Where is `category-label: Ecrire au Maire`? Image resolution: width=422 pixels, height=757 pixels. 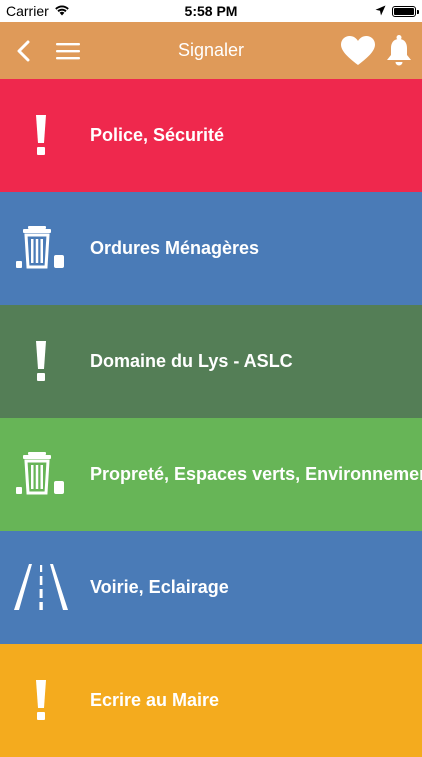
category-label: Ecrire au Maire is located at coordinates (155, 700).